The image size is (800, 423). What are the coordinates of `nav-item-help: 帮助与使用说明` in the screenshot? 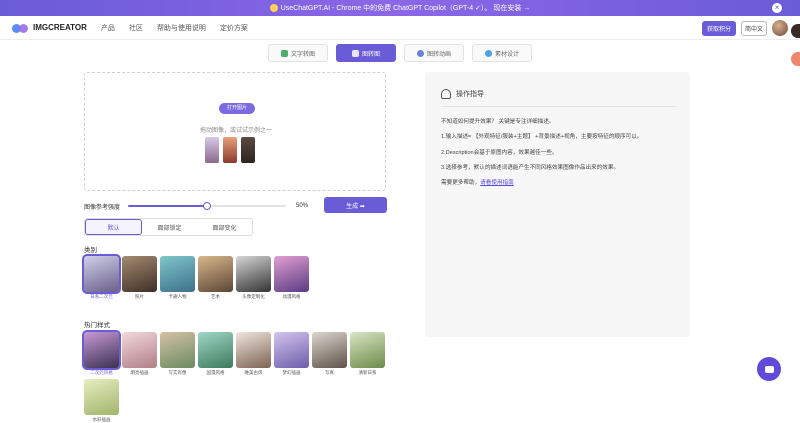 It's located at (181, 28).